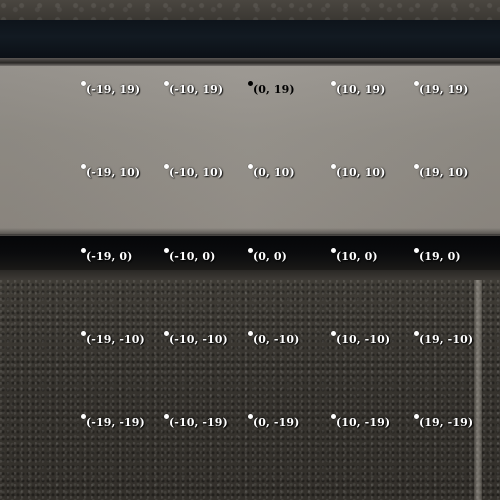 This screenshot has width=500, height=500. I want to click on coordinate-marker: (-10, 0), so click(211, 256).